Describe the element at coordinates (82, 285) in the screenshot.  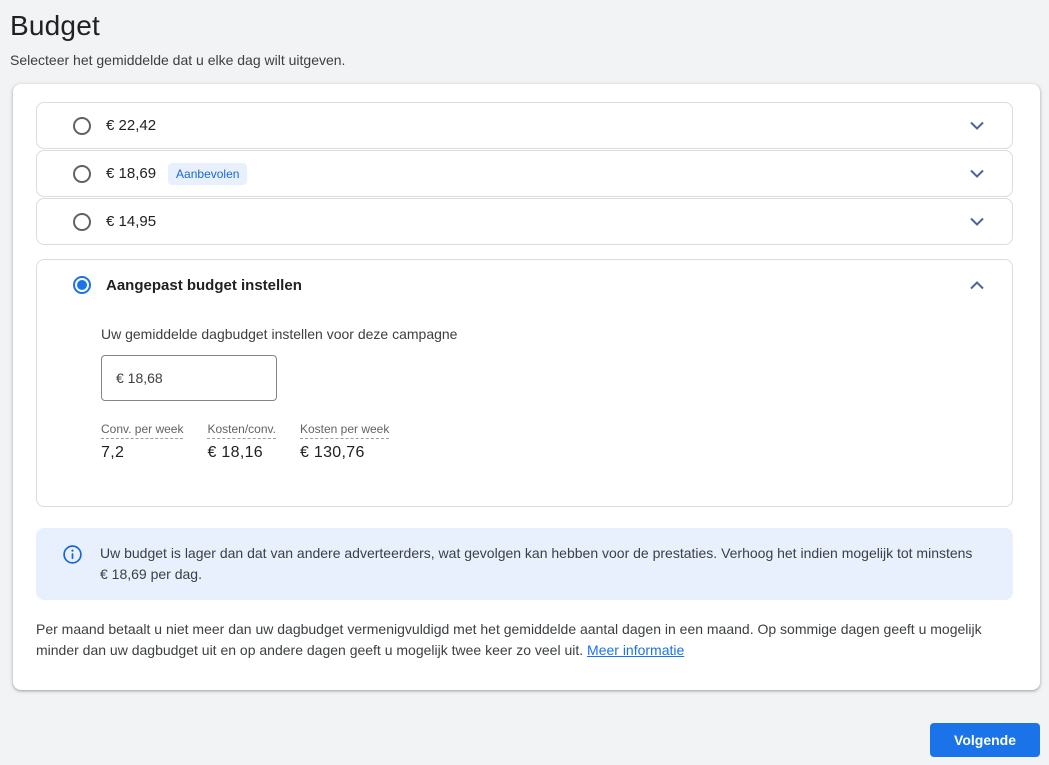
I see `radio-checked-icon` at that location.